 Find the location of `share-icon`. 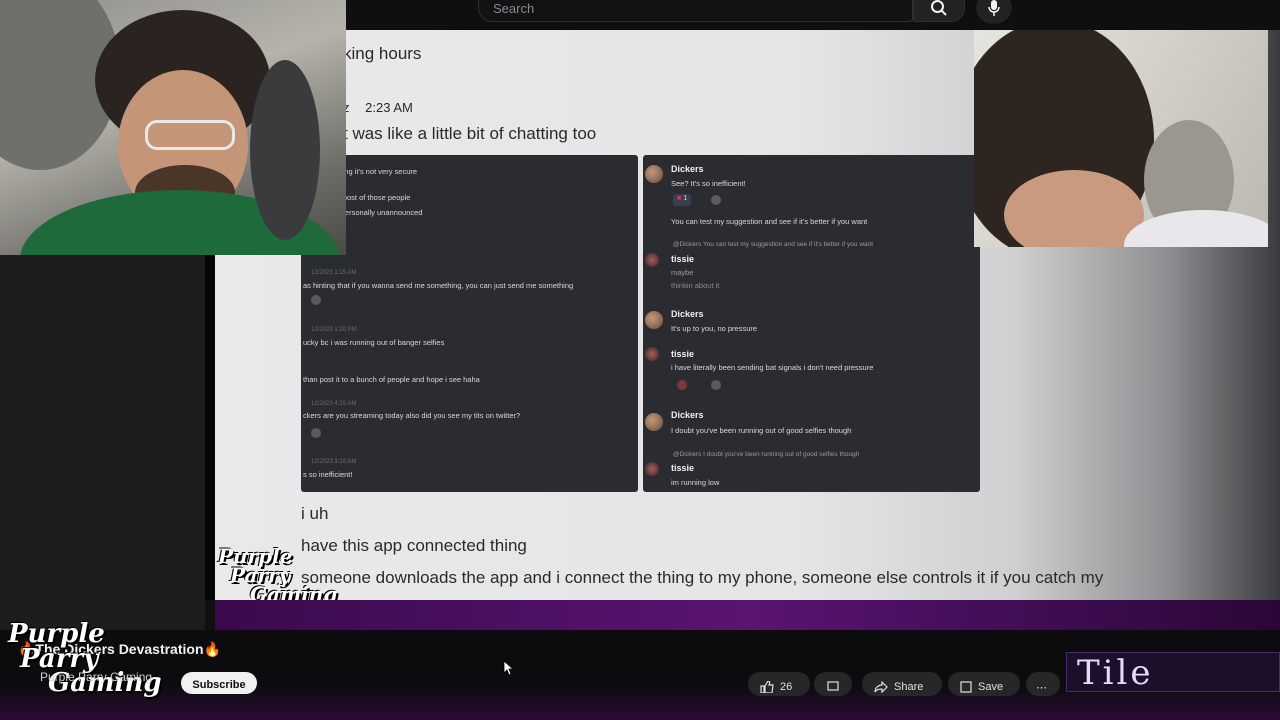

share-icon is located at coordinates (881, 687).